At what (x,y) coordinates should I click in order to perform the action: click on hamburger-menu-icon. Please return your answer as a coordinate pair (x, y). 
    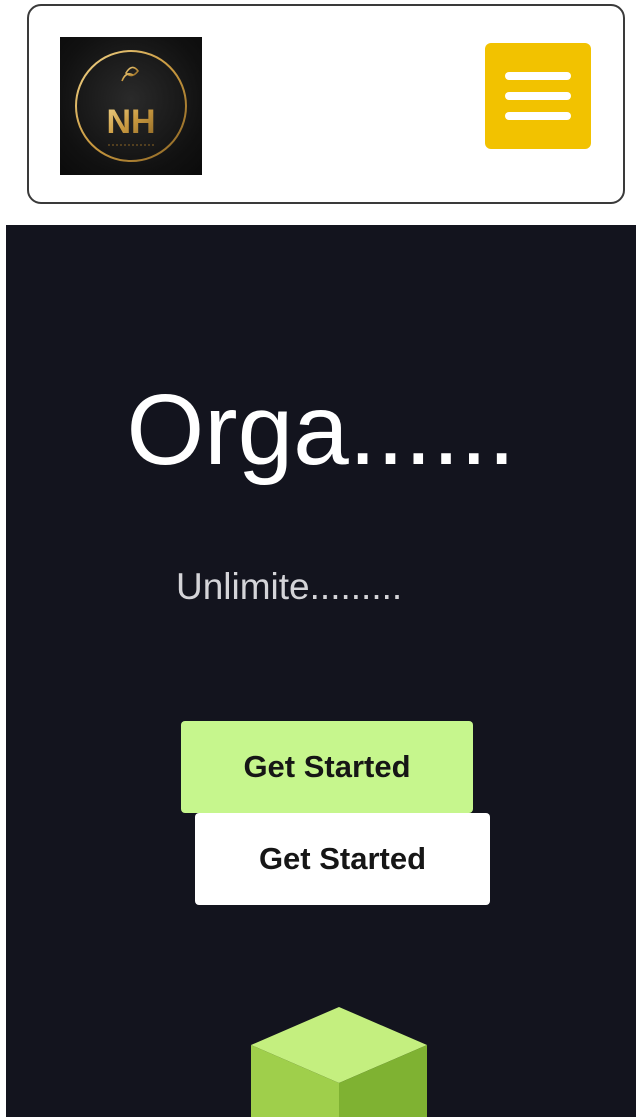
    Looking at the image, I should click on (538, 96).